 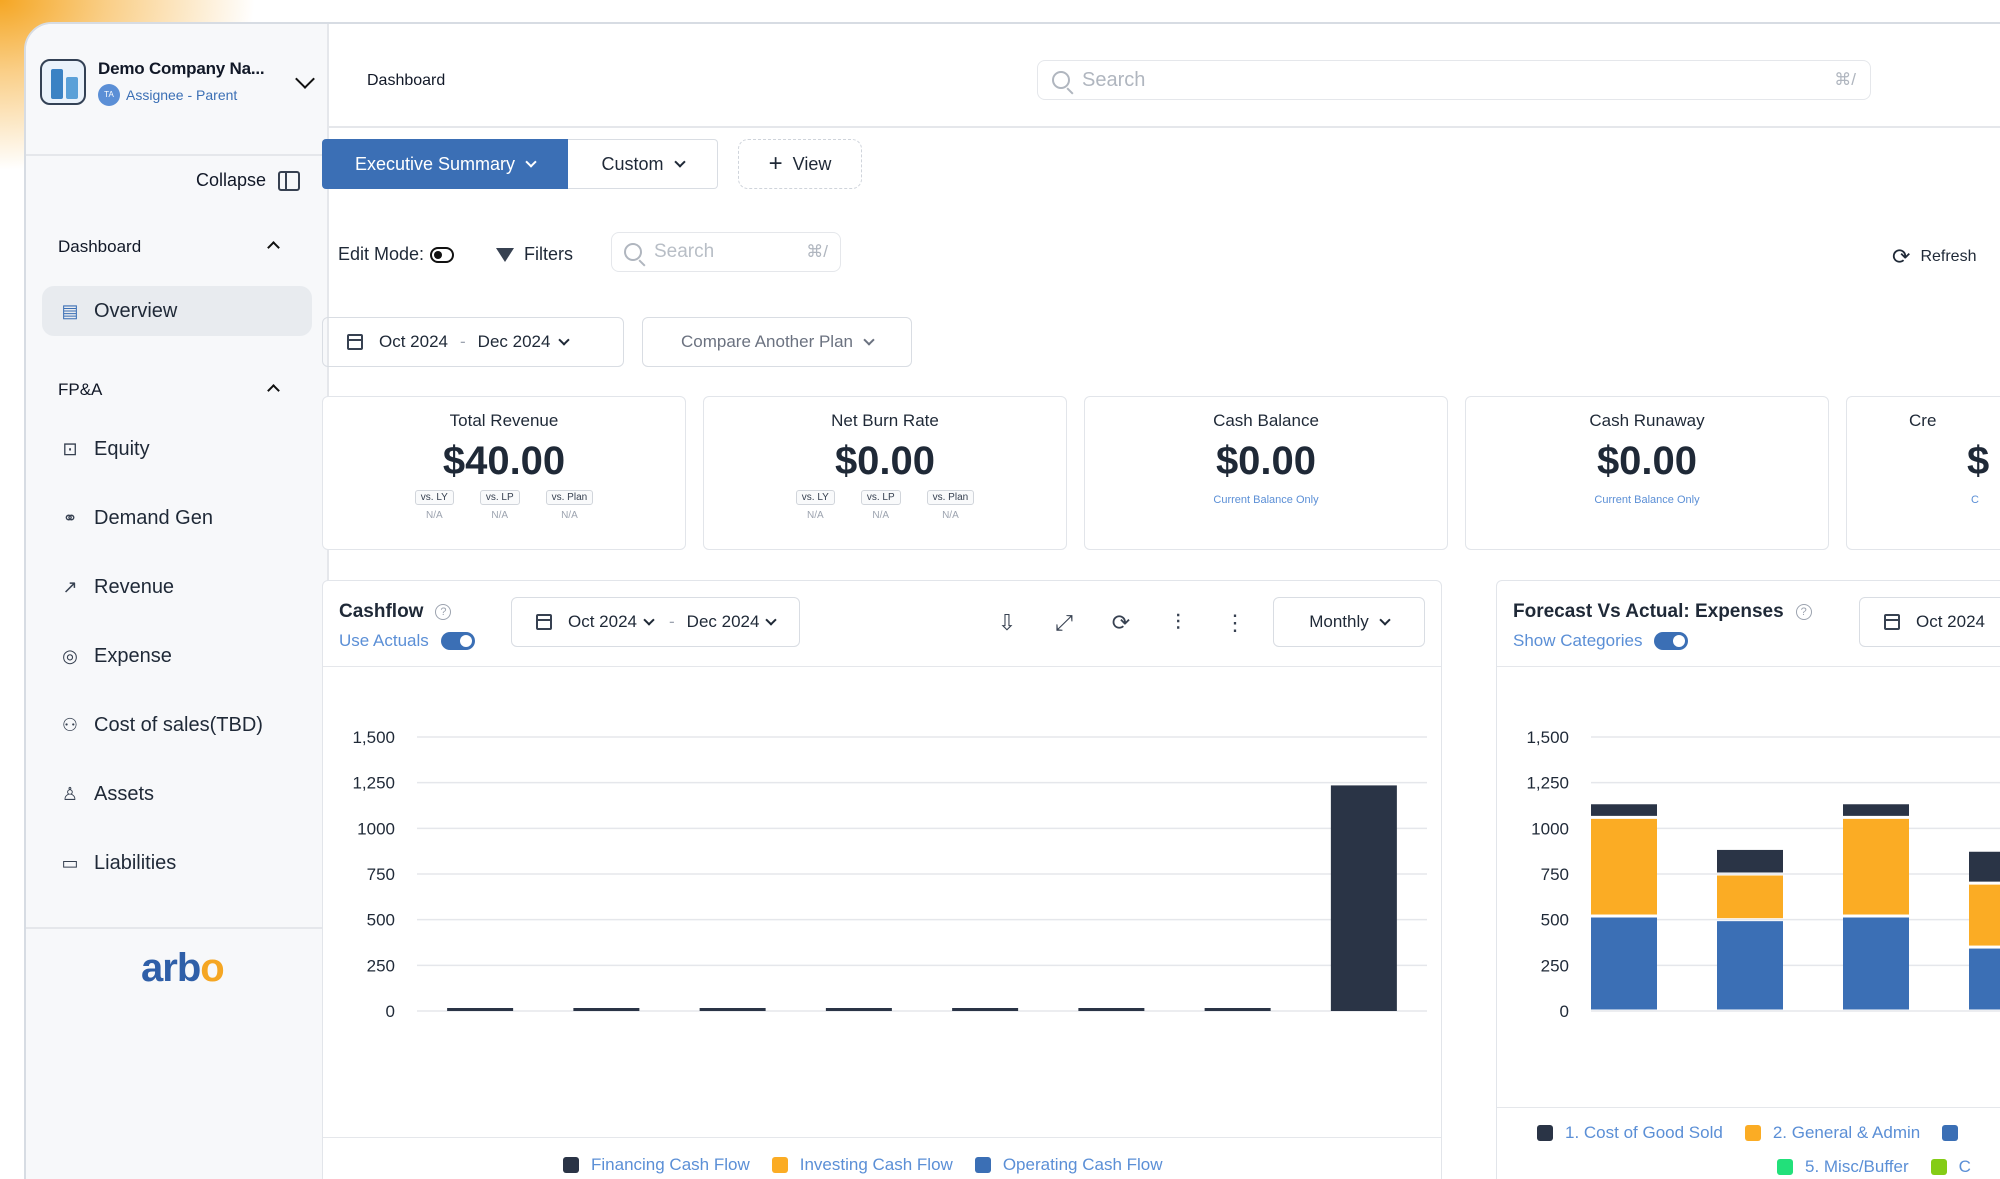 I want to click on refresh-icon: ⟳, so click(x=1121, y=623).